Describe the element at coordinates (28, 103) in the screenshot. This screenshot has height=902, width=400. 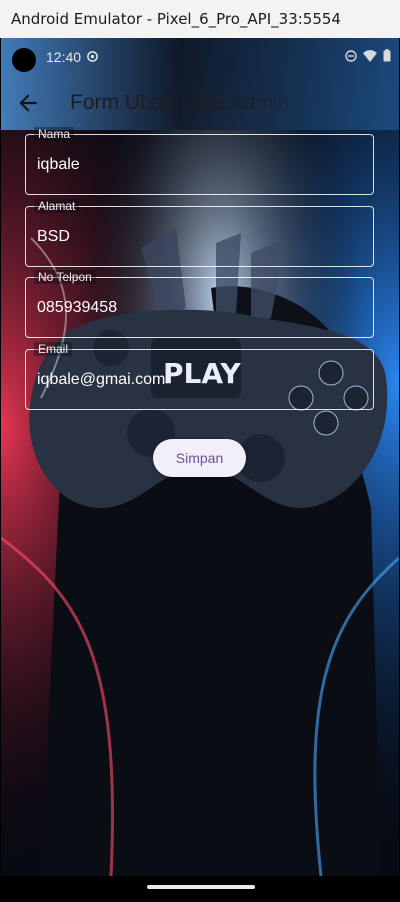
I see `back-arrow-icon` at that location.